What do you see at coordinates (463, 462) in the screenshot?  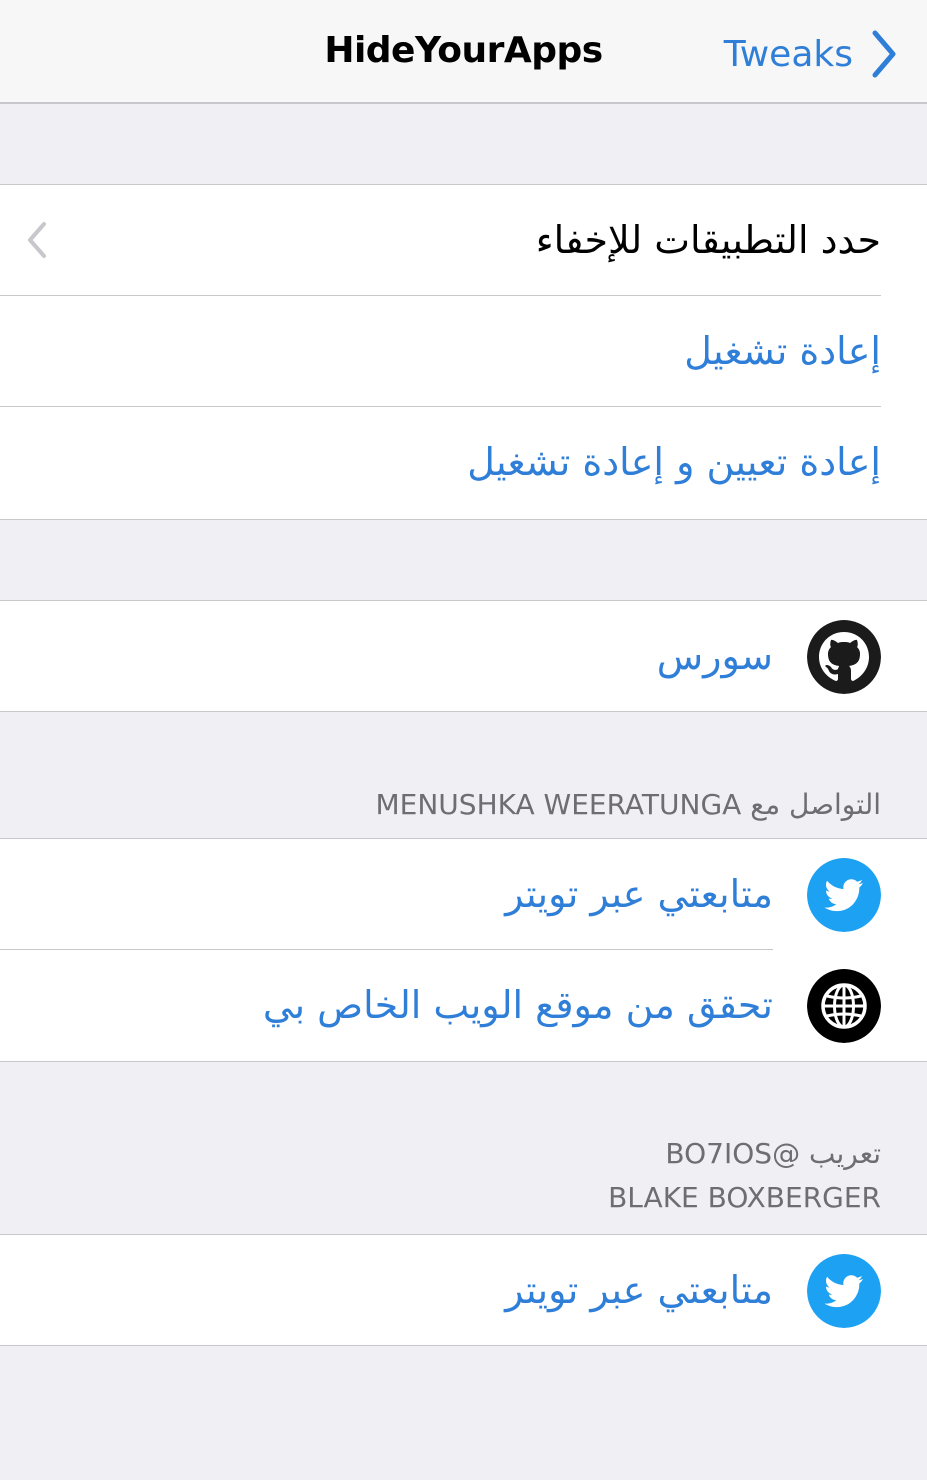 I see `reset-and-respring-button: إعادة تعيين و إعادة تشغيل` at bounding box center [463, 462].